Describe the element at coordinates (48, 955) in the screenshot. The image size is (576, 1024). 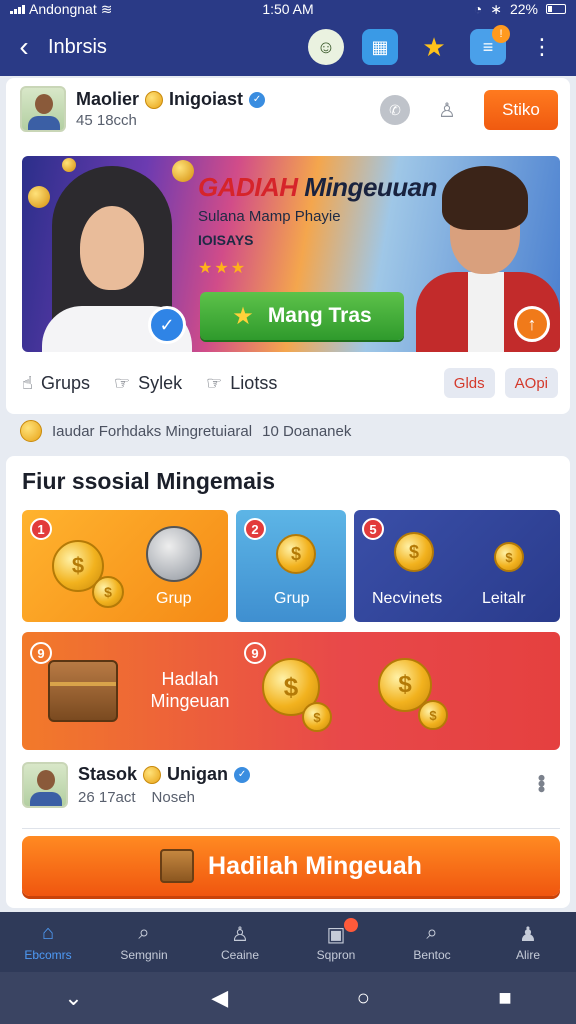
I see `nav-label: Ebcomrs` at that location.